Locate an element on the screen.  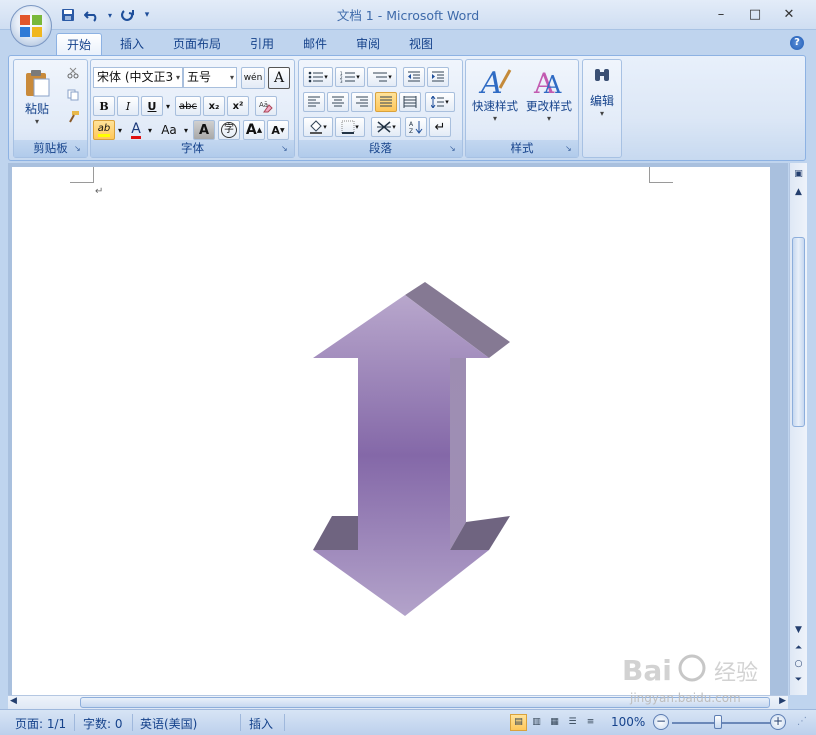
tab-mailings: 邮件 is located at coordinates (315, 44).